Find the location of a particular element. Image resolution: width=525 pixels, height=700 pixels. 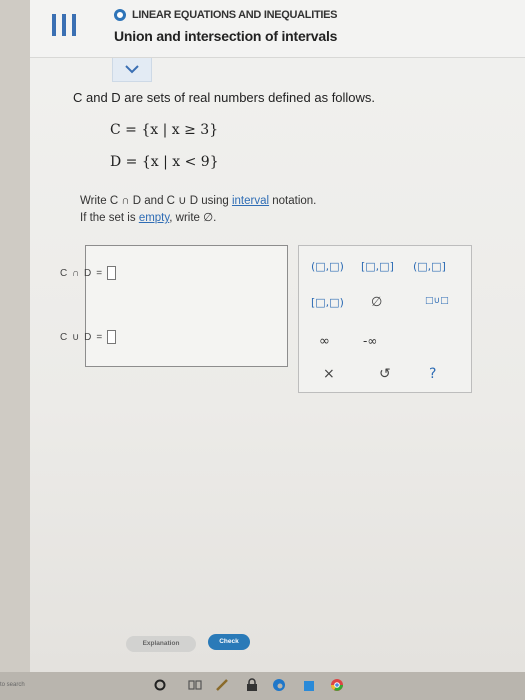

open-closed-interval-button: (□,□] is located at coordinates (429, 266).